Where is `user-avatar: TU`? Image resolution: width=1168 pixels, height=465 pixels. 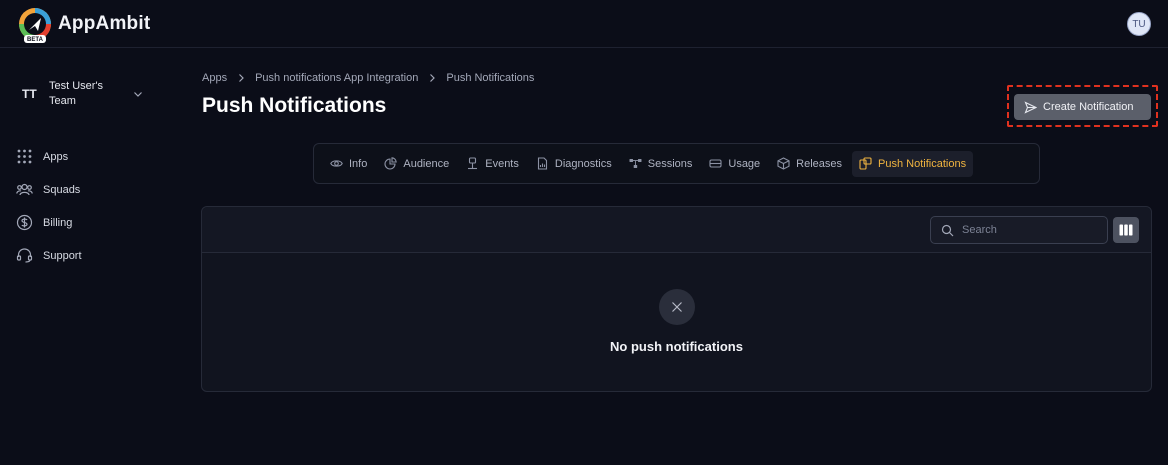 user-avatar: TU is located at coordinates (1139, 24).